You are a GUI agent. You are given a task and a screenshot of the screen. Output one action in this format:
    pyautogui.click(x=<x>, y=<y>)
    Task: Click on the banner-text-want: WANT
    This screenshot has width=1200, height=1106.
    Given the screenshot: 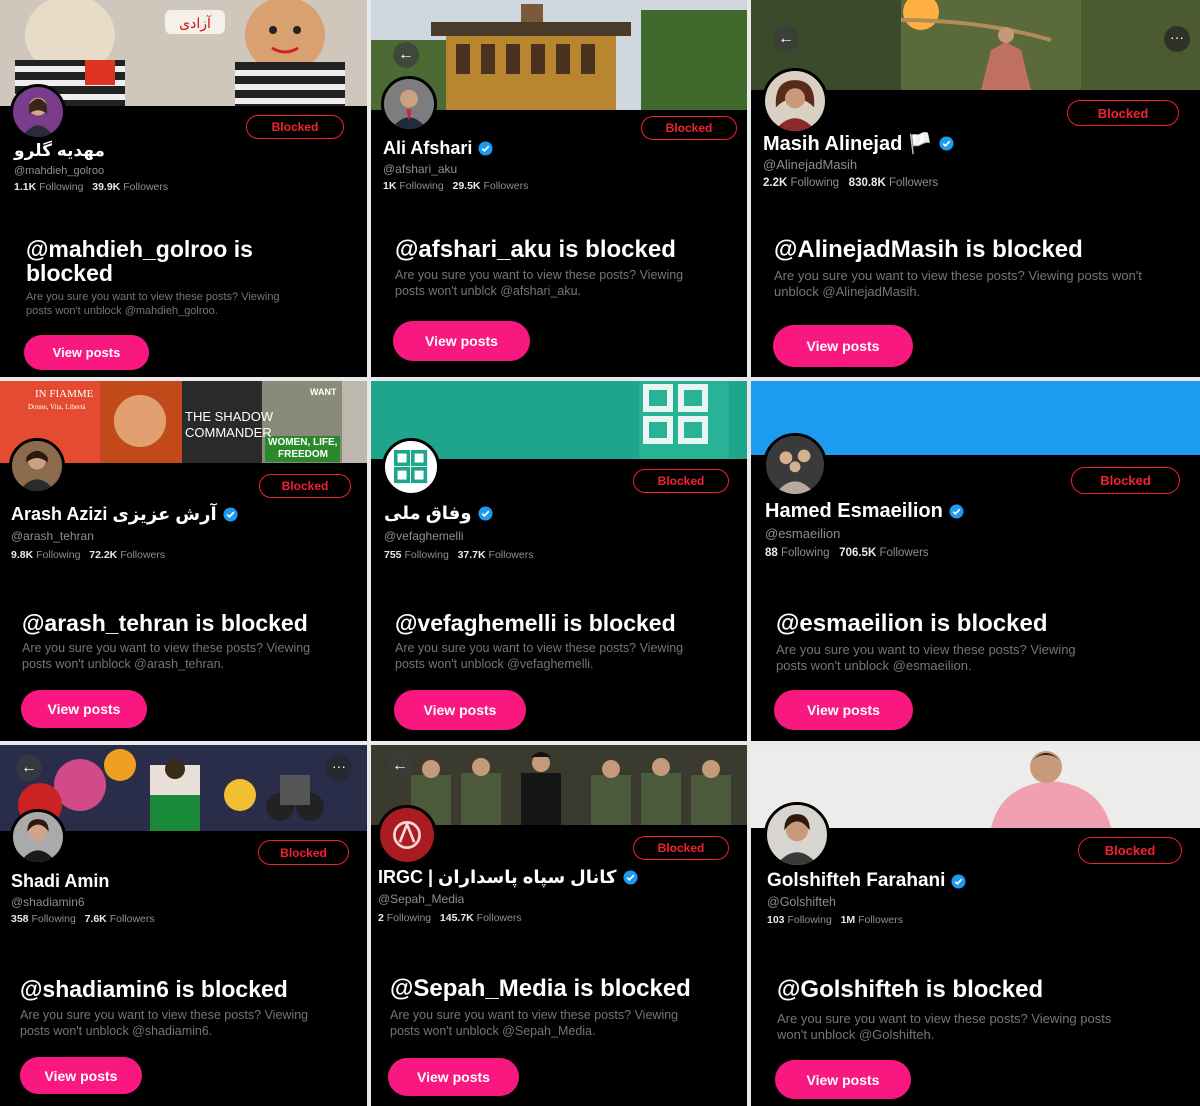 What is the action you would take?
    pyautogui.click(x=323, y=392)
    